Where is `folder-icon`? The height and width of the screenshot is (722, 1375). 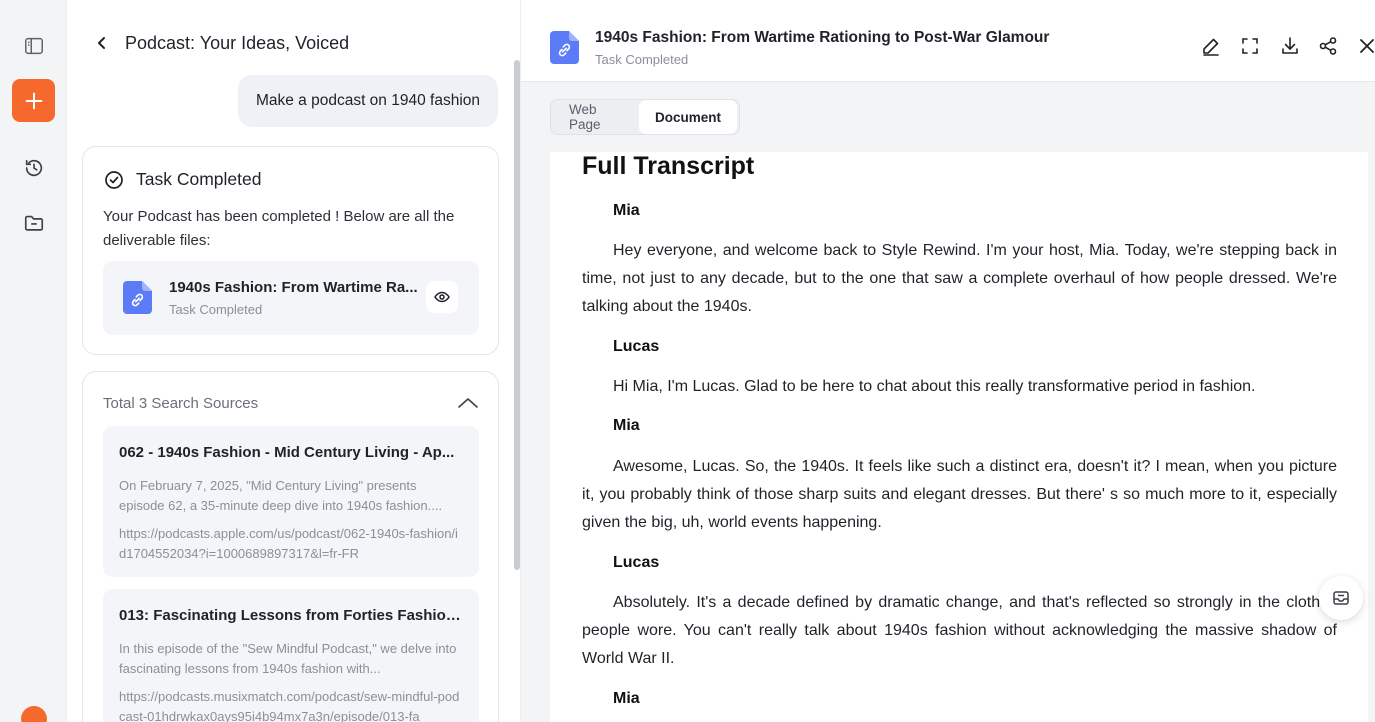 folder-icon is located at coordinates (33, 223).